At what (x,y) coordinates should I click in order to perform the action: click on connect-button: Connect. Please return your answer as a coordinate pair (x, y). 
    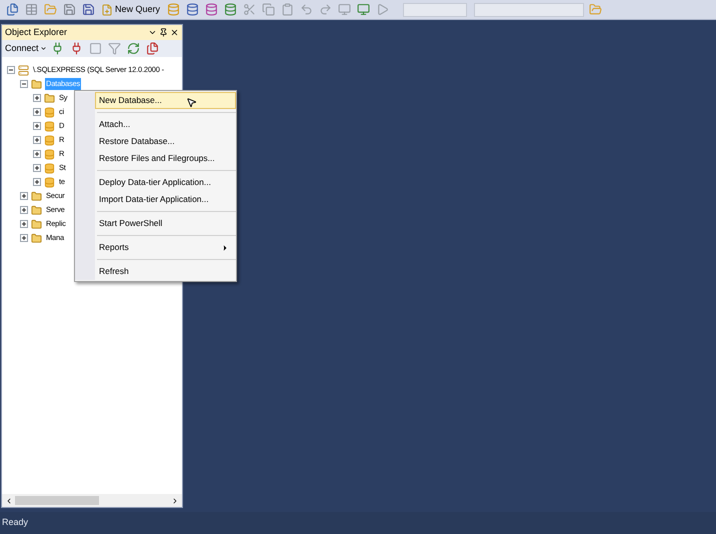
    Looking at the image, I should click on (26, 49).